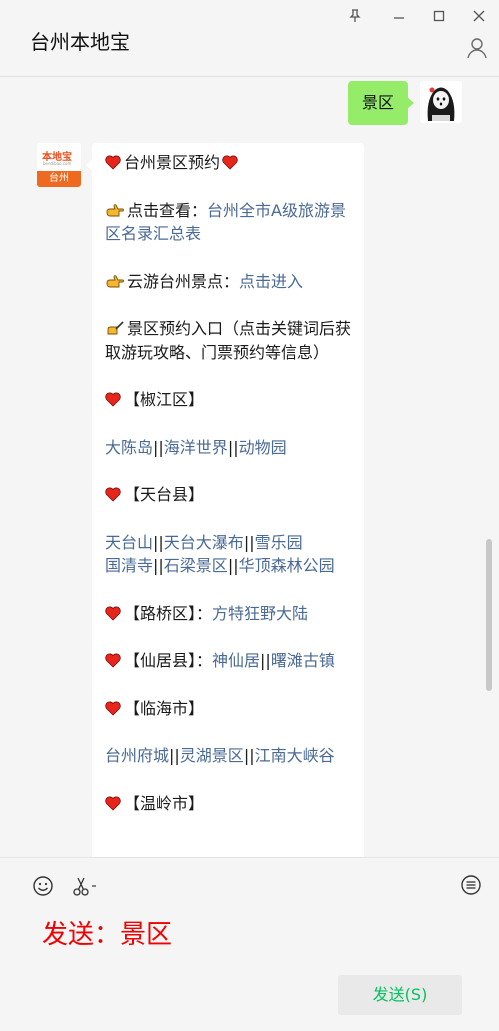  Describe the element at coordinates (129, 542) in the screenshot. I see `scenic-link: 天台山` at that location.